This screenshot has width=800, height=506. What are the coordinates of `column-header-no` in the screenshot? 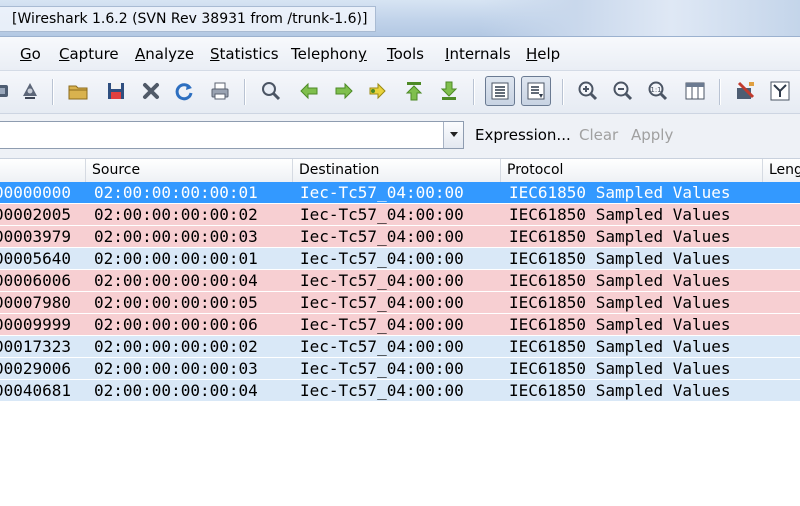 It's located at (43, 170).